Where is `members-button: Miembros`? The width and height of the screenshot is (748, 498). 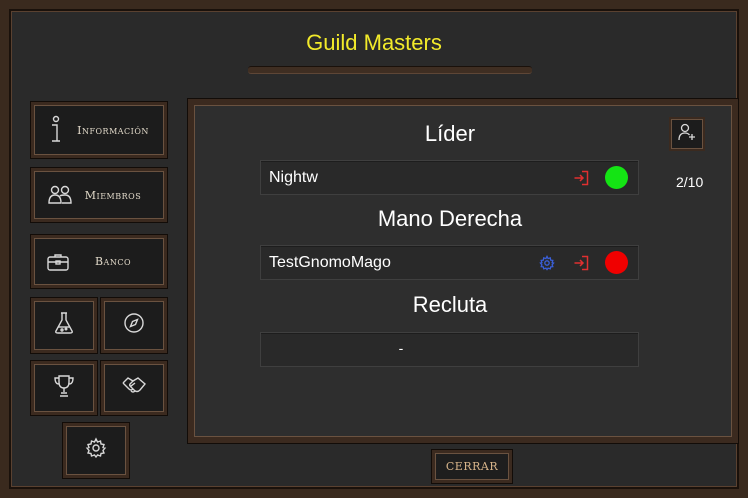 members-button: Miembros is located at coordinates (99, 195).